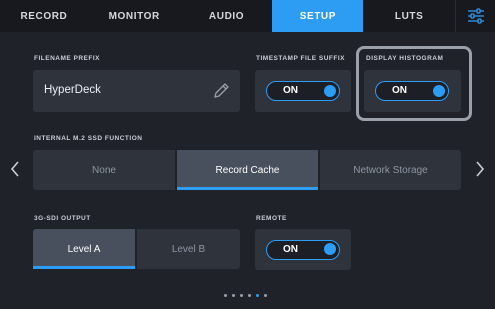  What do you see at coordinates (300, 58) in the screenshot?
I see `timestamp-suffix-label: TIMESTAMP FILE SUFFIX` at bounding box center [300, 58].